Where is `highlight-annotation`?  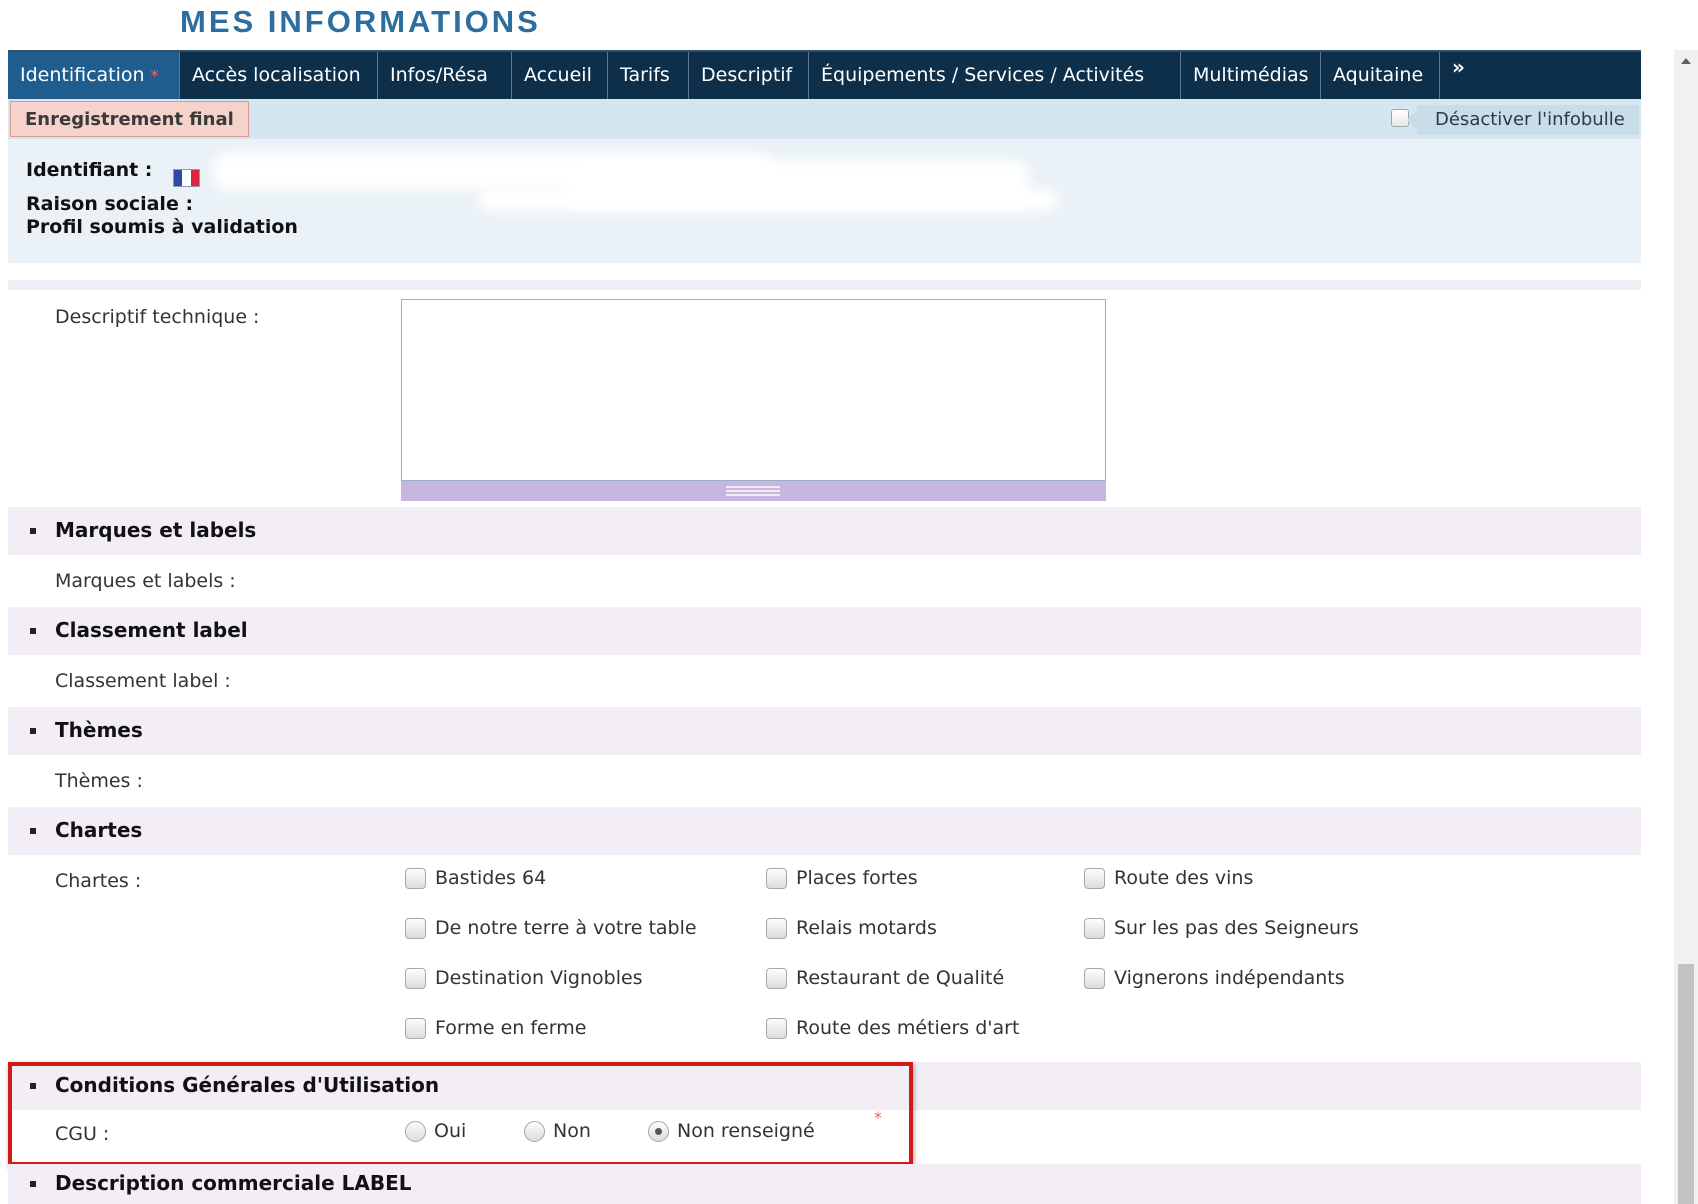
highlight-annotation is located at coordinates (460, 1114).